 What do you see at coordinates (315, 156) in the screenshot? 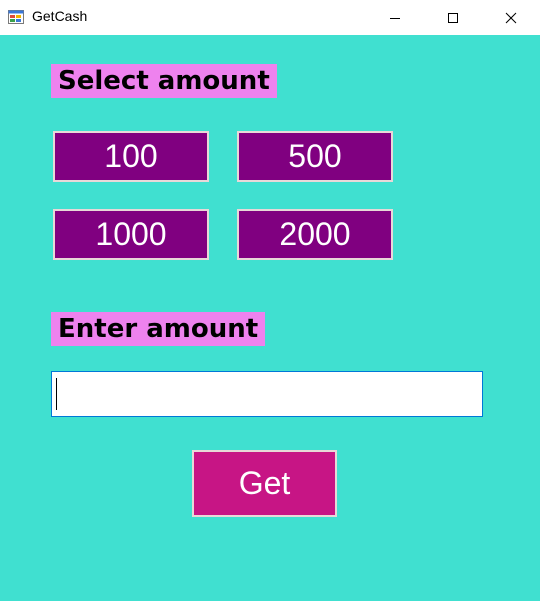
I see `amount-button-500: 500` at bounding box center [315, 156].